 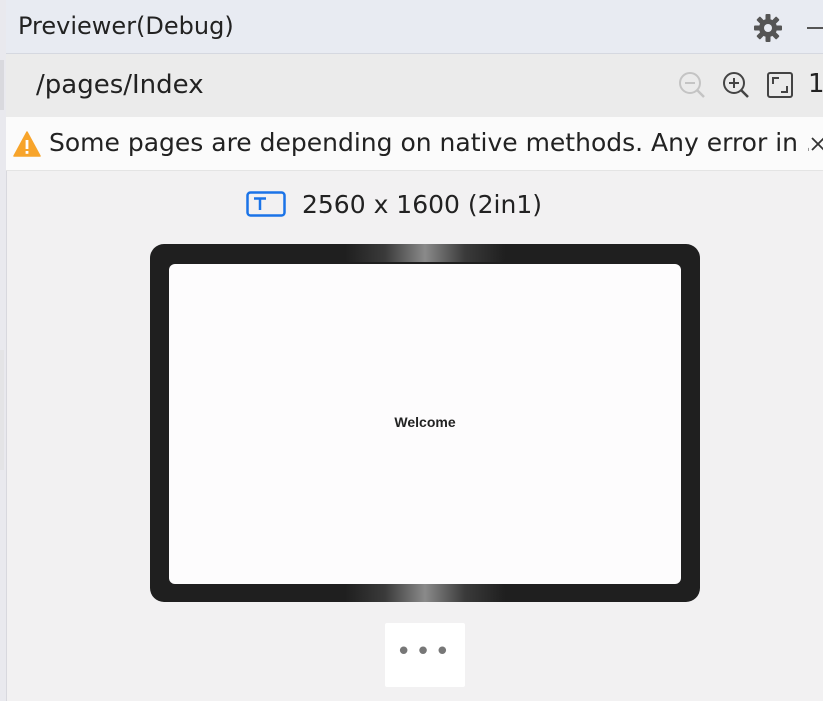 I want to click on welcome-text: Welcome, so click(x=425, y=422).